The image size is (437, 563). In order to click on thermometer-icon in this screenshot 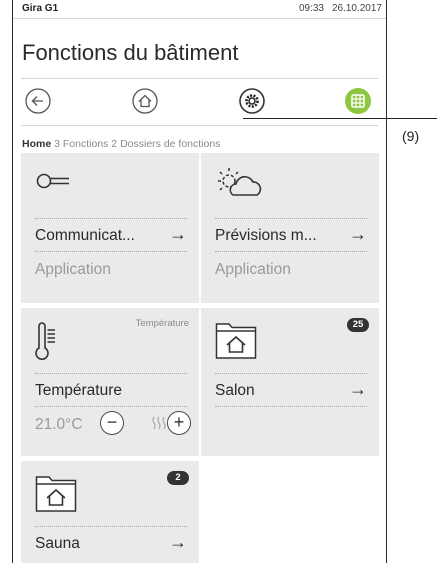, I will do `click(45, 341)`.